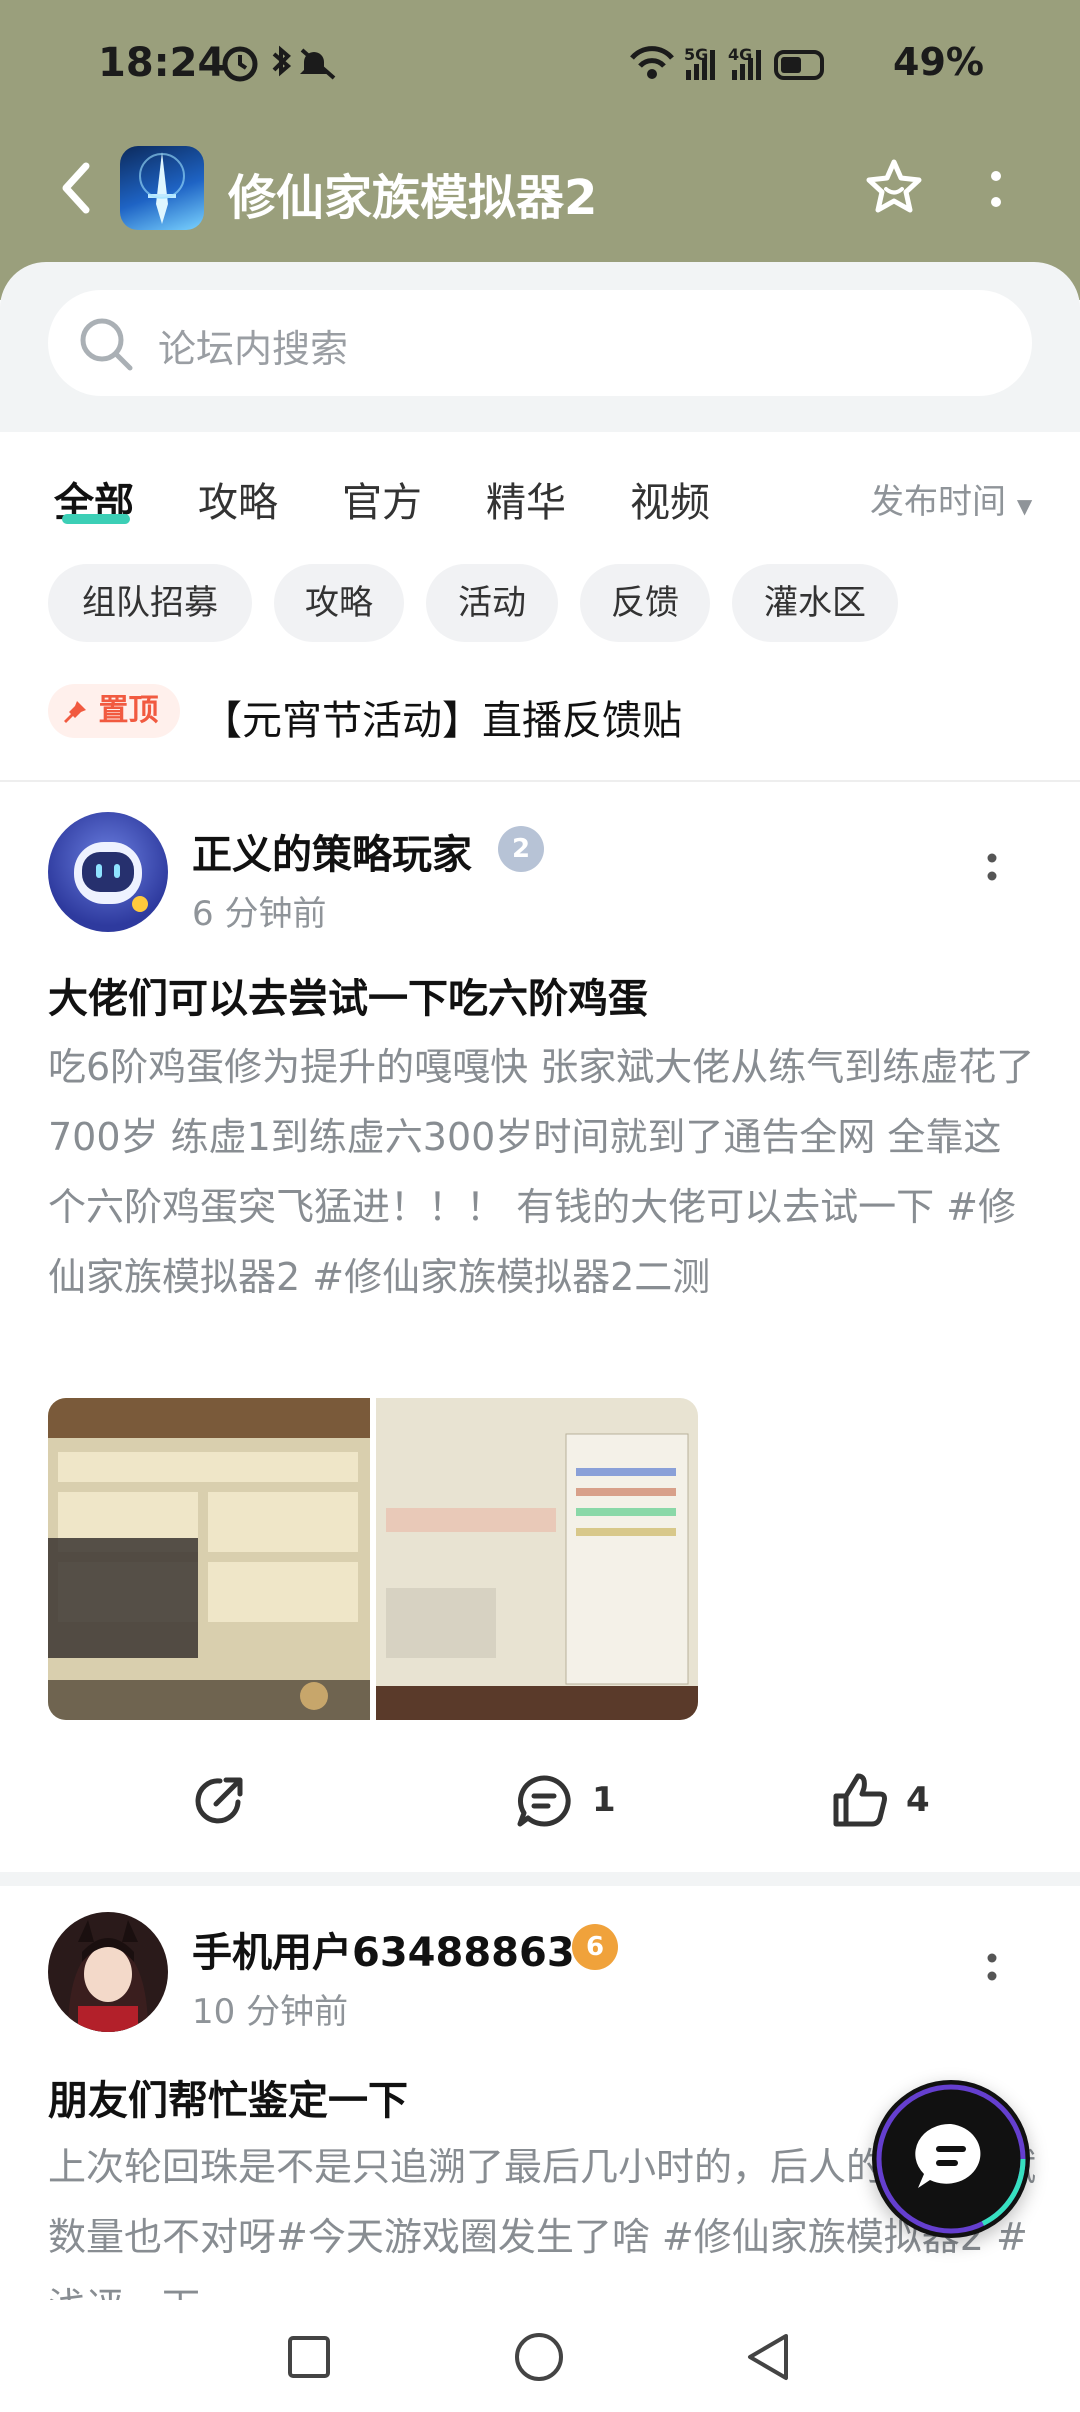 The height and width of the screenshot is (2412, 1080). What do you see at coordinates (894, 190) in the screenshot?
I see `favorite-star-icon` at bounding box center [894, 190].